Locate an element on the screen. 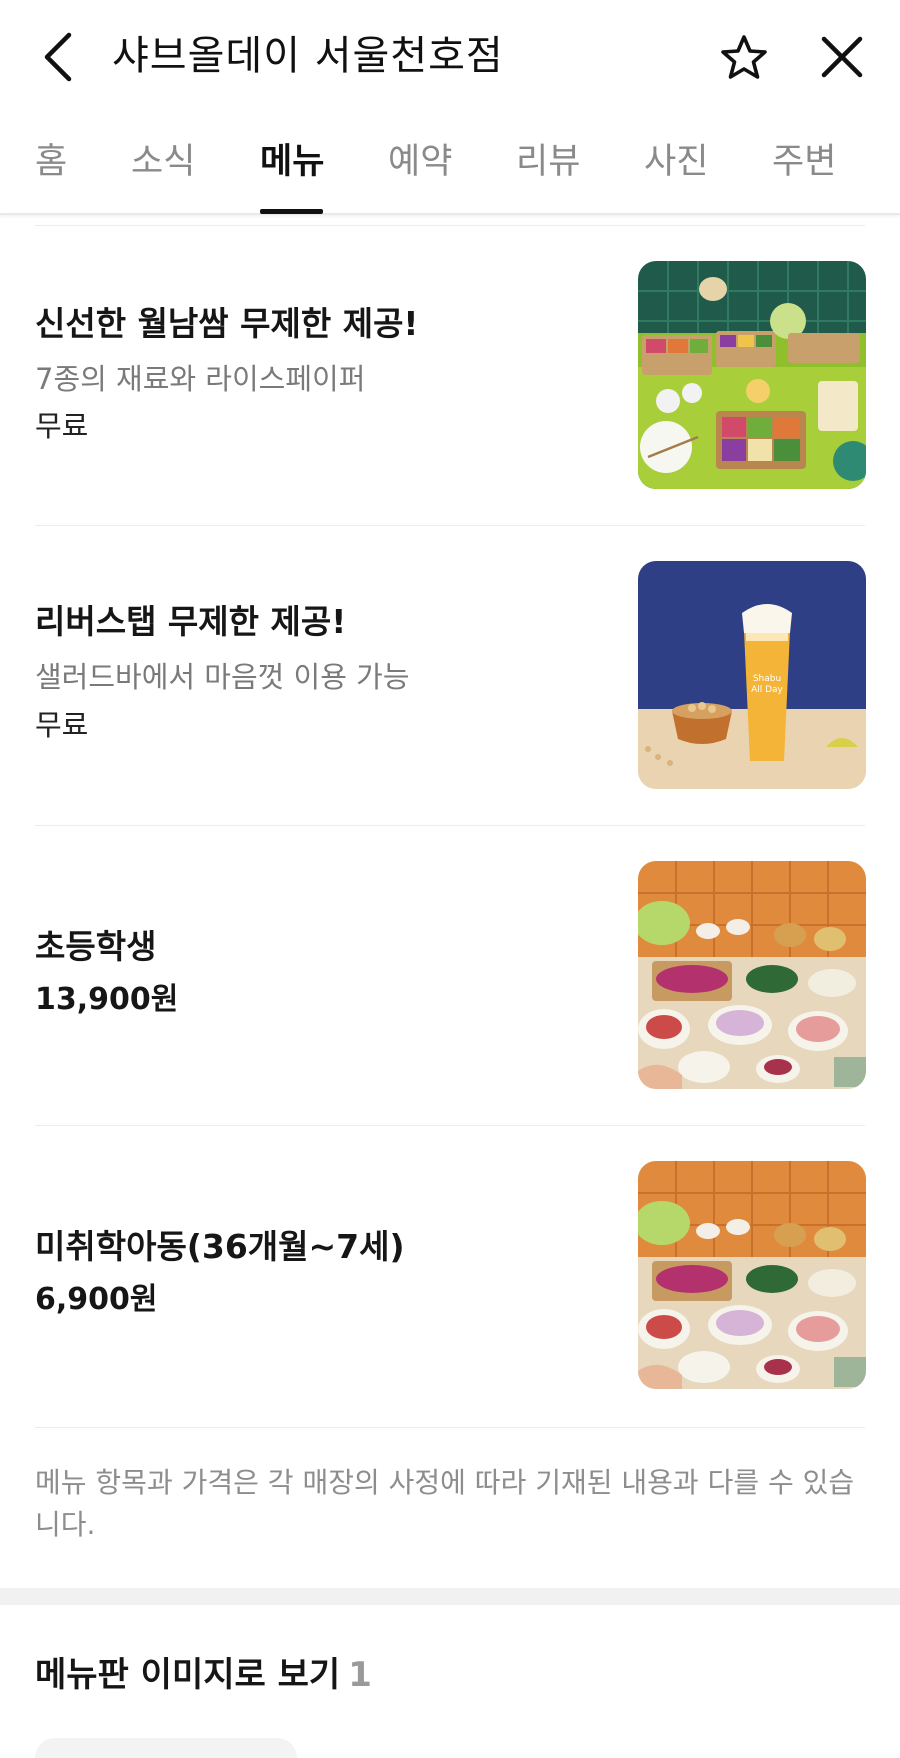 Image resolution: width=900 pixels, height=1758 pixels. menu-board-heading: 메뉴판 이미지로 보기 1 is located at coordinates (203, 1675).